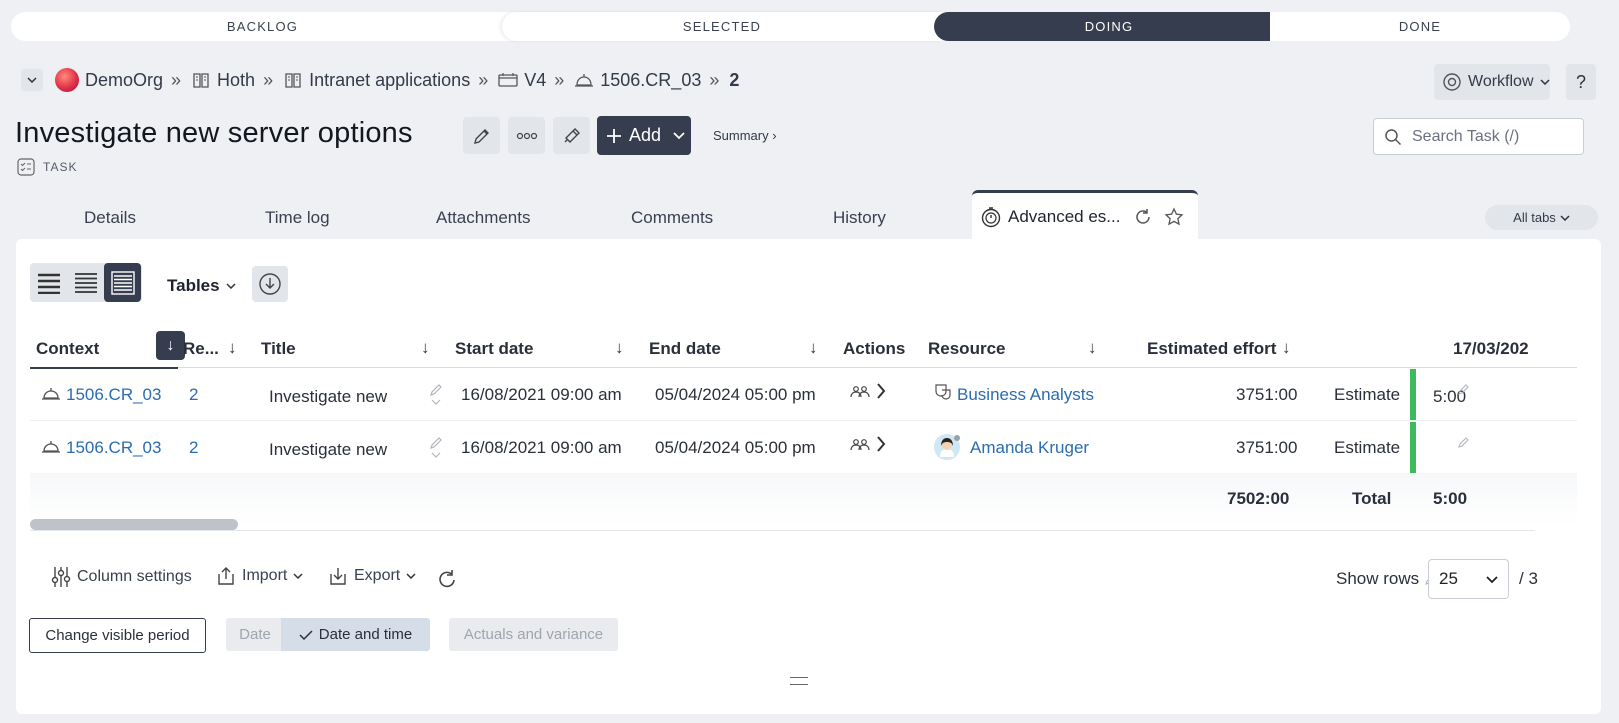 This screenshot has height=723, width=1619. I want to click on all-tabs-button: All tabs, so click(1541, 217).